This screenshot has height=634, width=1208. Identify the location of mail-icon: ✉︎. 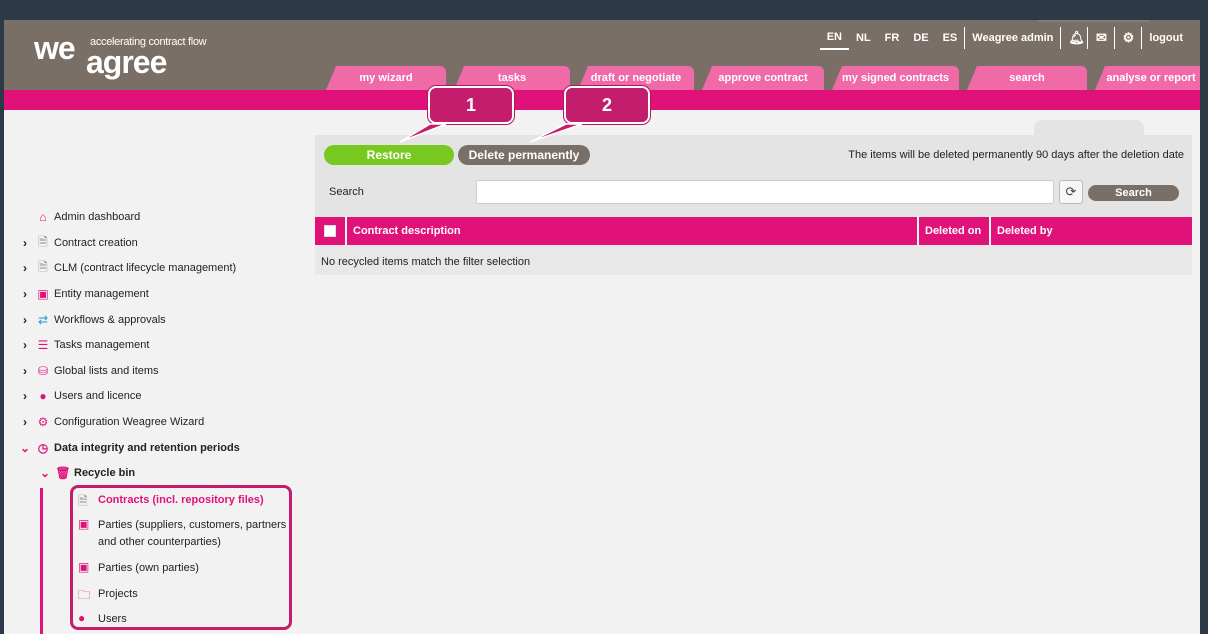
(1101, 38).